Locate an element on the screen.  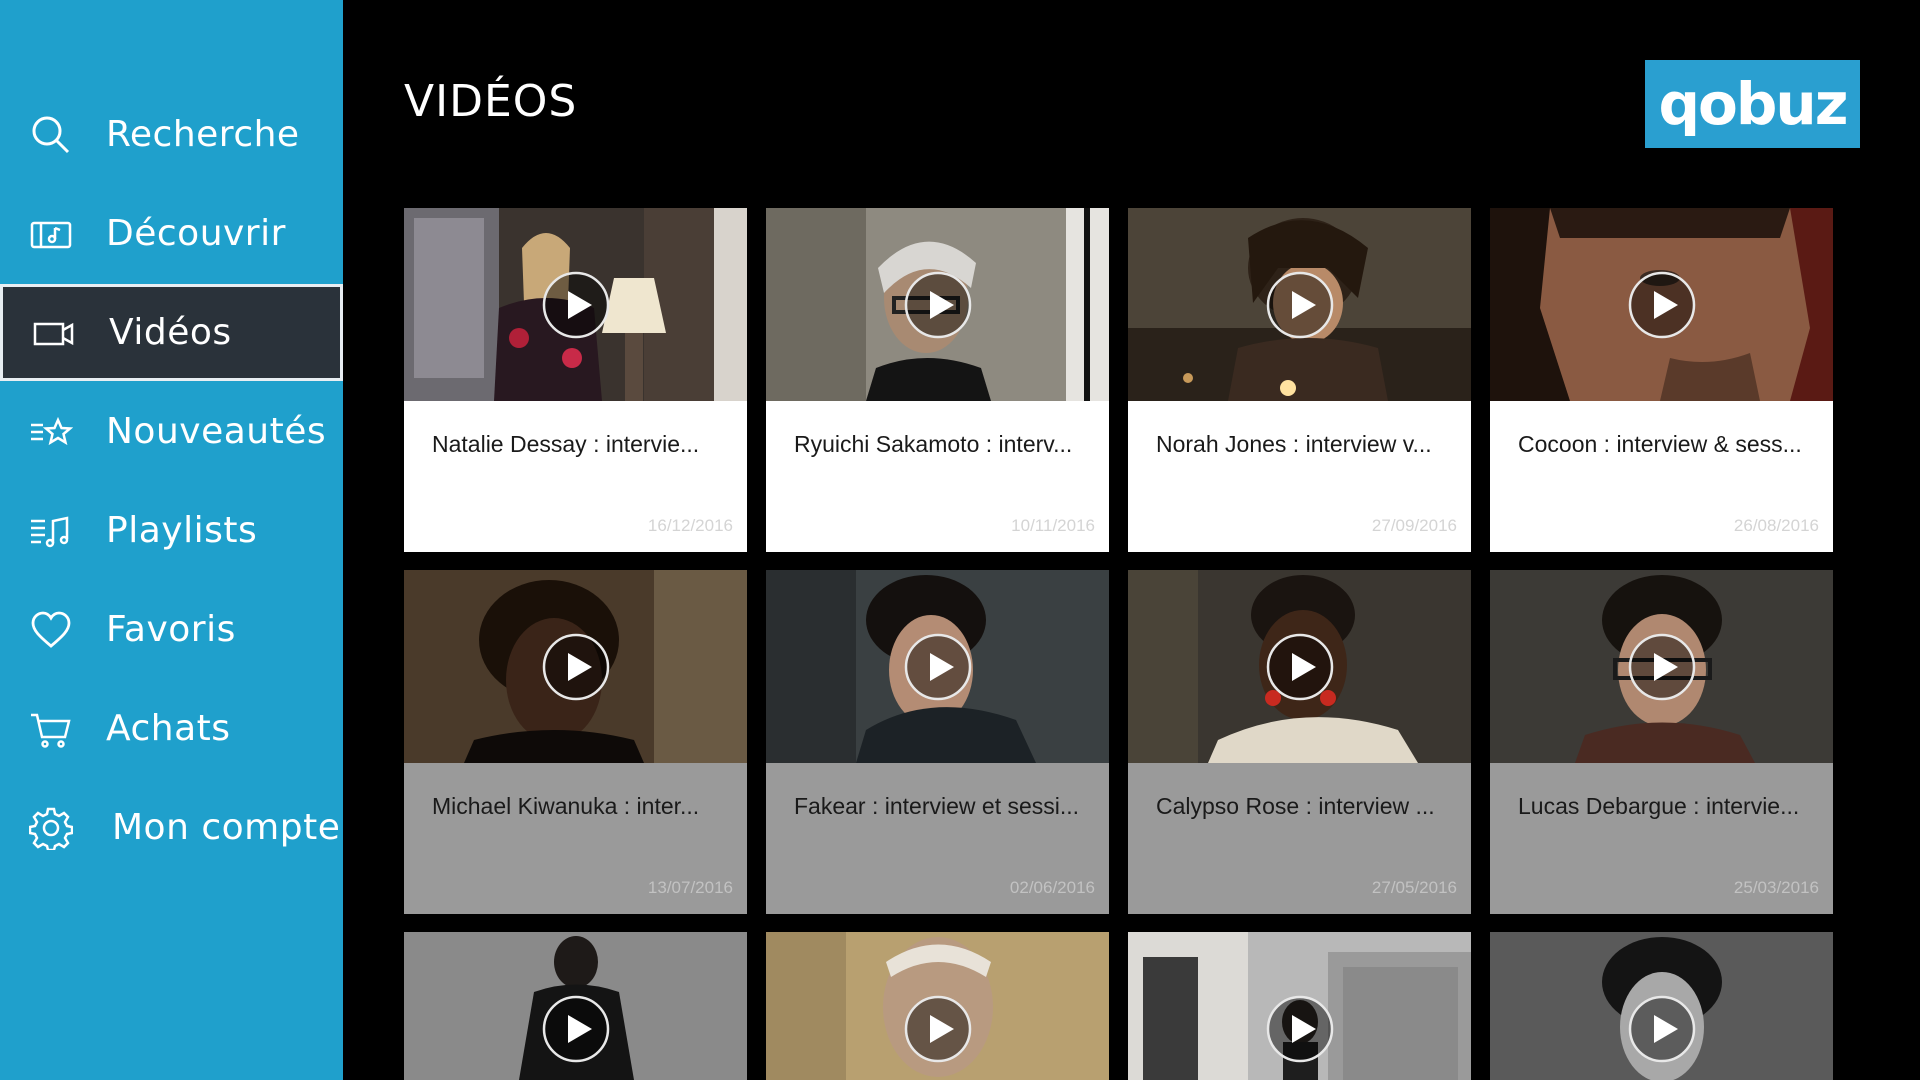
video-info: Ryuichi Sakamoto : interv... 10/11/2016 is located at coordinates (937, 476).